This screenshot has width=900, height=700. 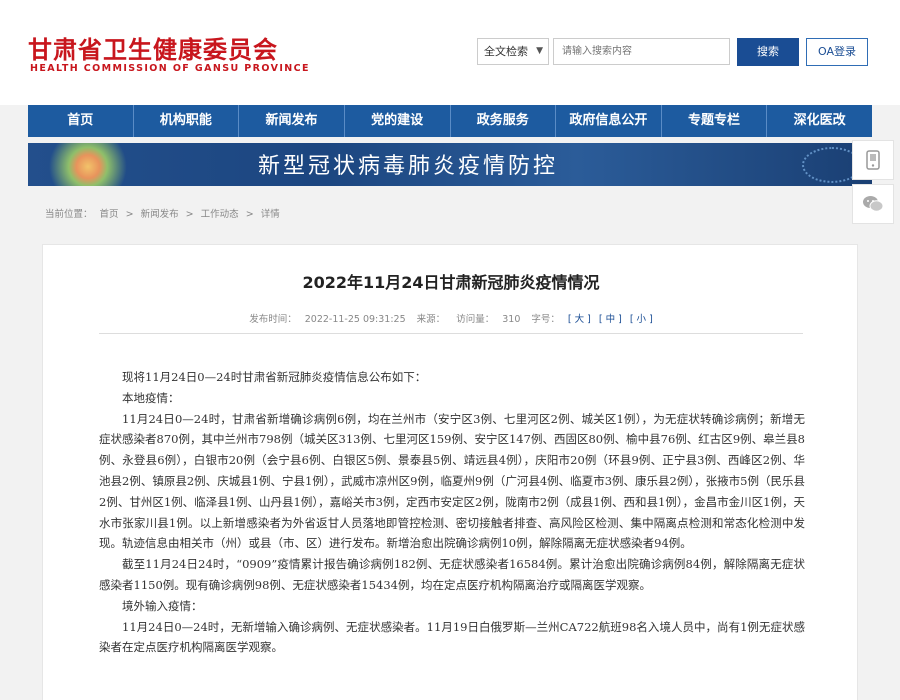 What do you see at coordinates (873, 204) in the screenshot?
I see `wechat-icon` at bounding box center [873, 204].